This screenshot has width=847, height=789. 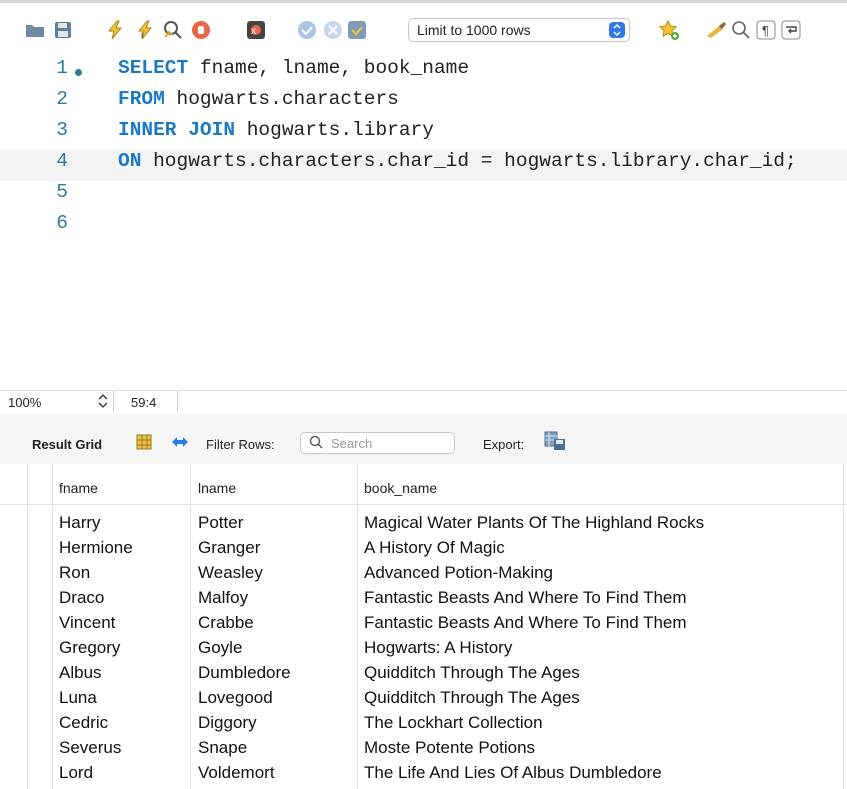 What do you see at coordinates (791, 30) in the screenshot?
I see `wrap-icon` at bounding box center [791, 30].